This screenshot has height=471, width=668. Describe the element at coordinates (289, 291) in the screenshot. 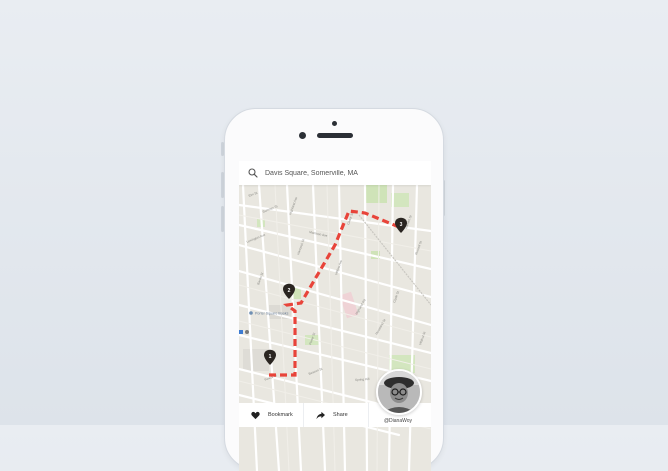

I see `pin-label: 2` at that location.